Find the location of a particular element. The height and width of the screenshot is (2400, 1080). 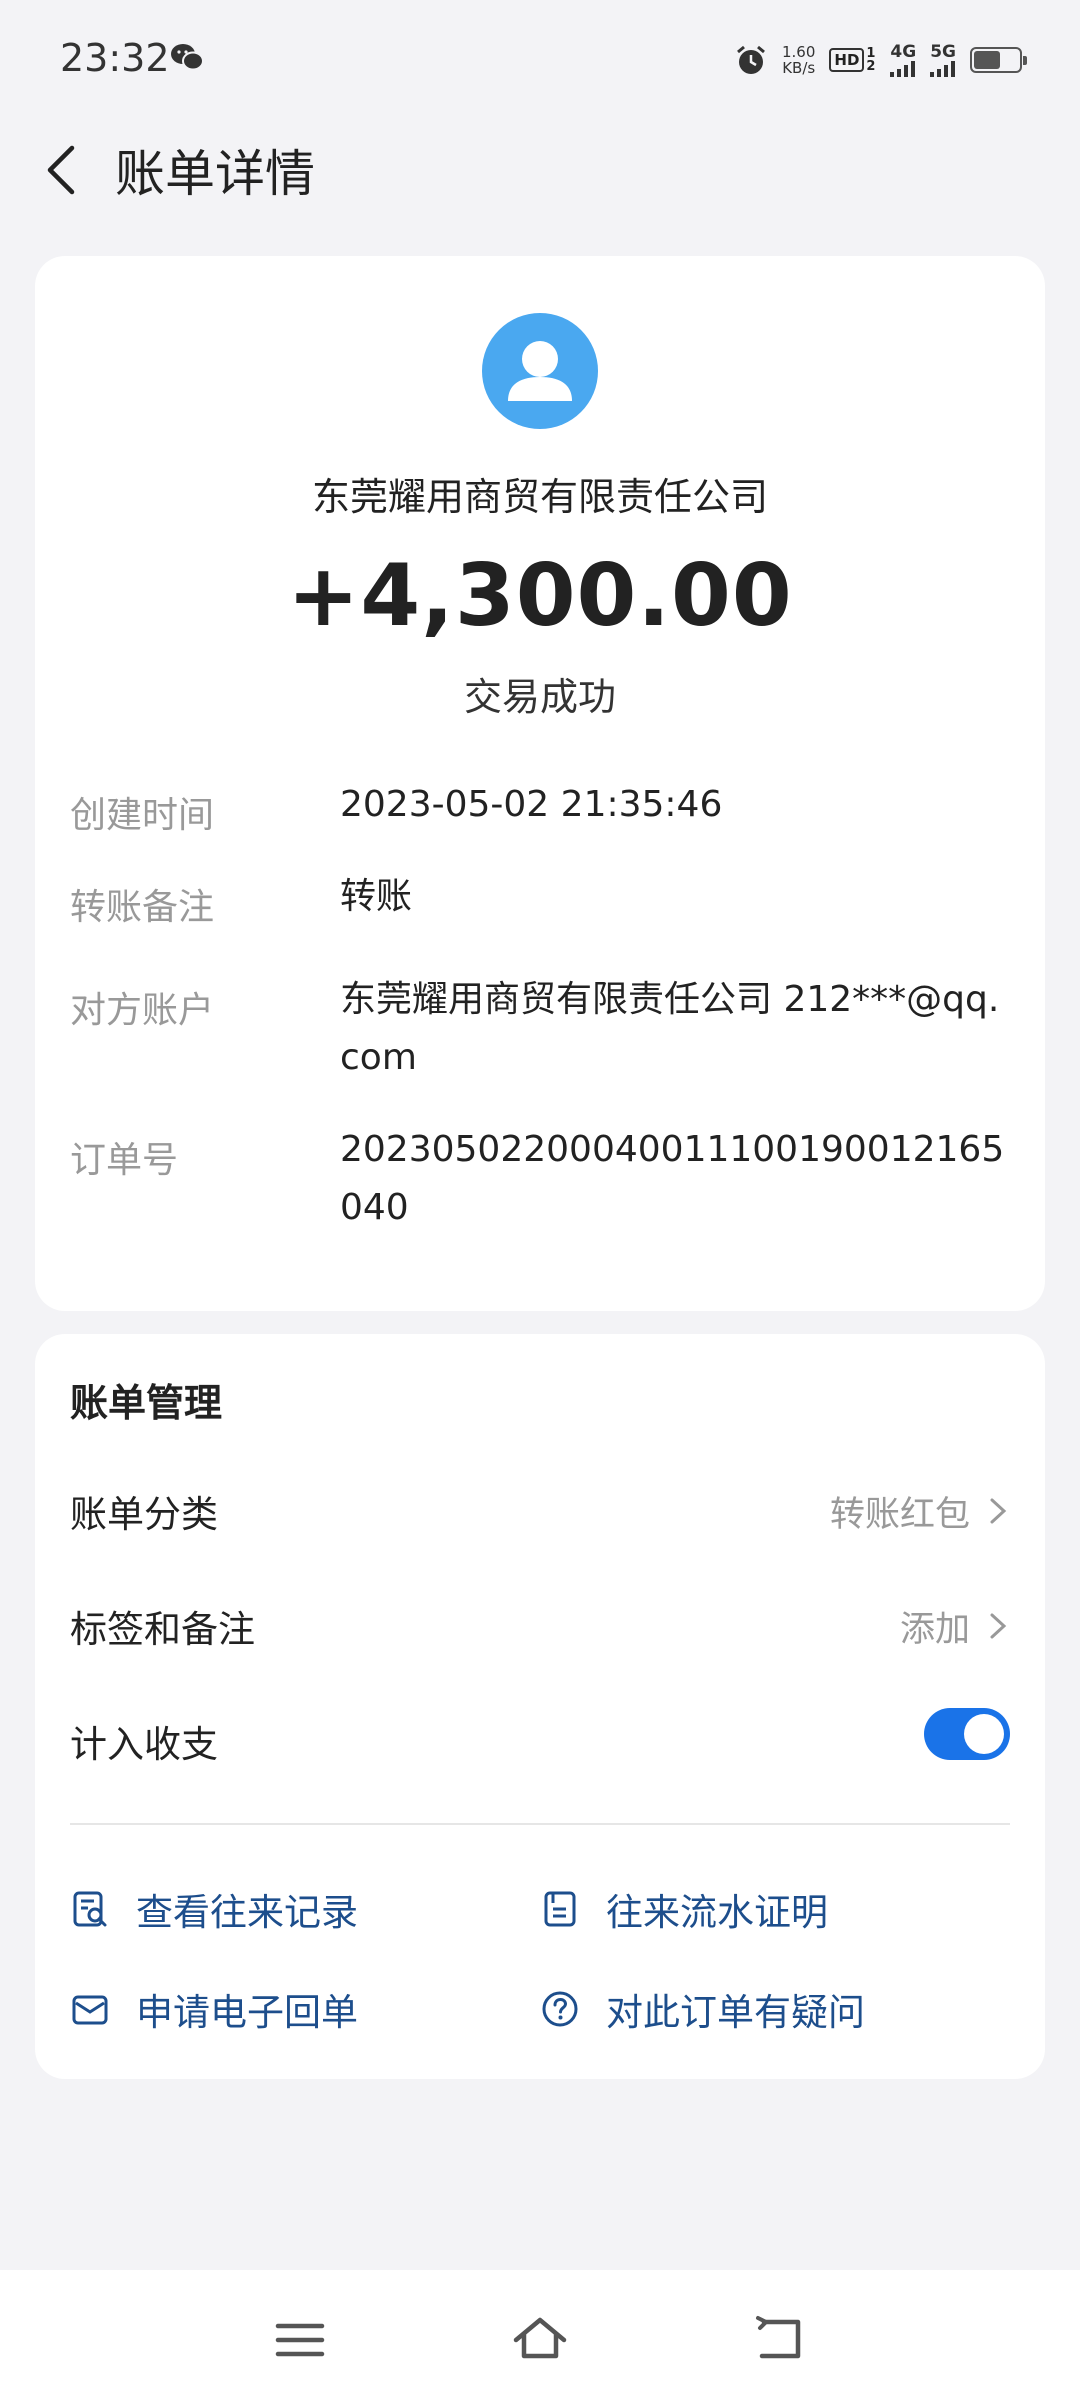

network-speed: 1.60 KB/s is located at coordinates (798, 60).